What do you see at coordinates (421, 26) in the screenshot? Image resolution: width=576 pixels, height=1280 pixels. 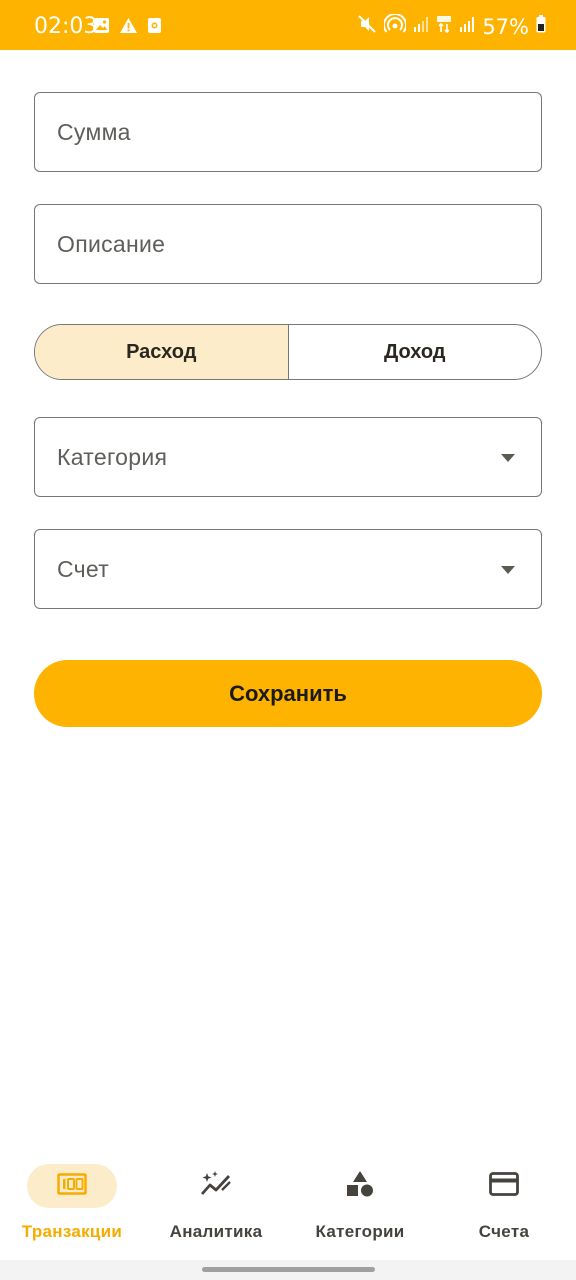 I see `signal-icon` at bounding box center [421, 26].